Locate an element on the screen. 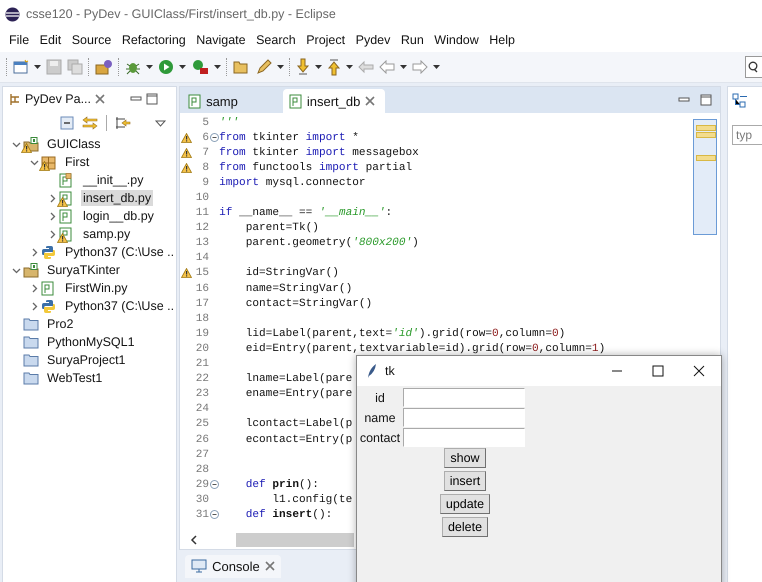  tree-item: SuryaProject1 is located at coordinates (86, 360).